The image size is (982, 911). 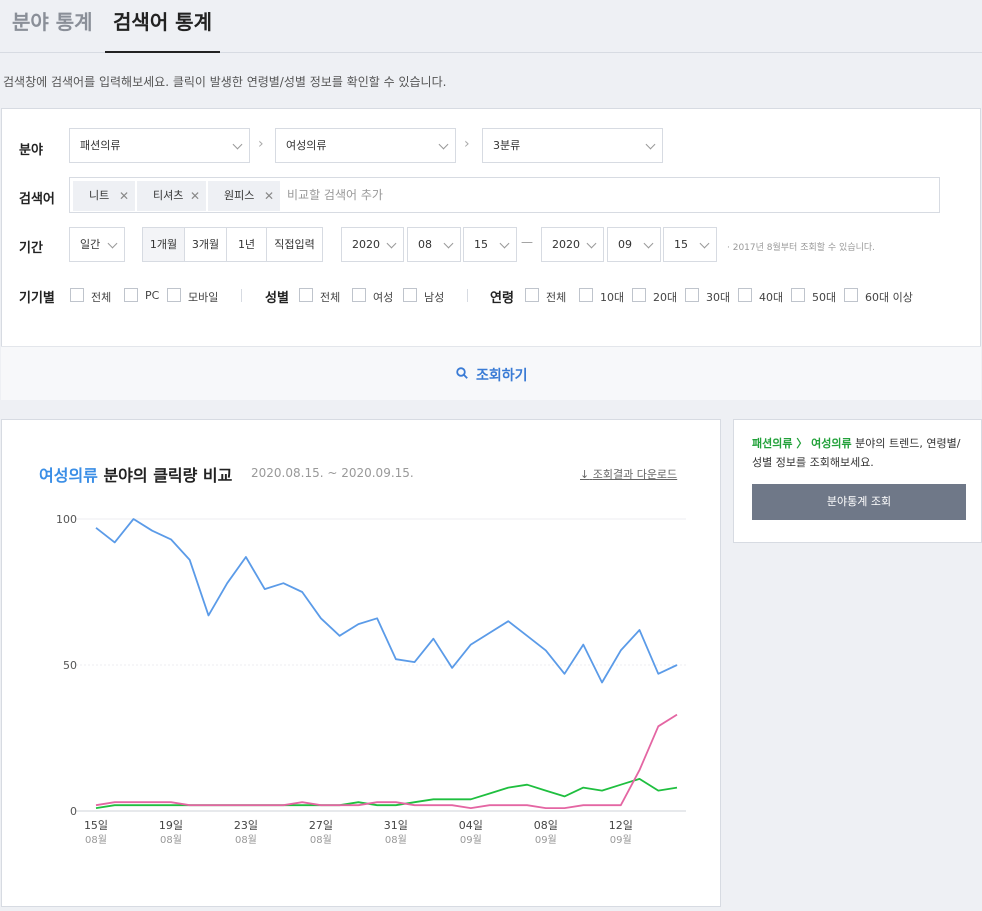 What do you see at coordinates (159, 145) in the screenshot?
I see `category-select-1: 패션의류` at bounding box center [159, 145].